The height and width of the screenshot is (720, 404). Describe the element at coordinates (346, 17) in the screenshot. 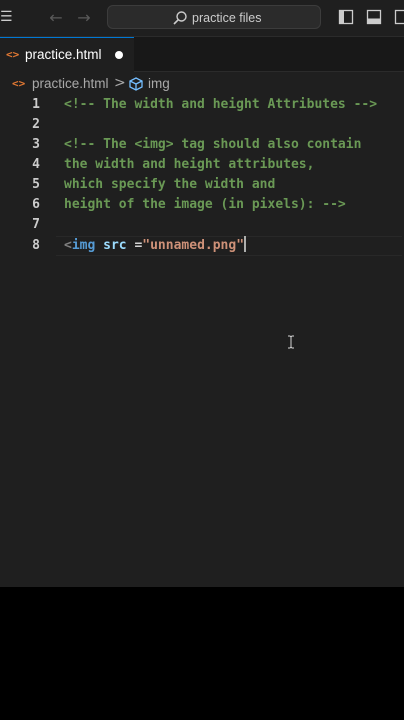

I see `toggle-primary-sidebar-icon` at that location.